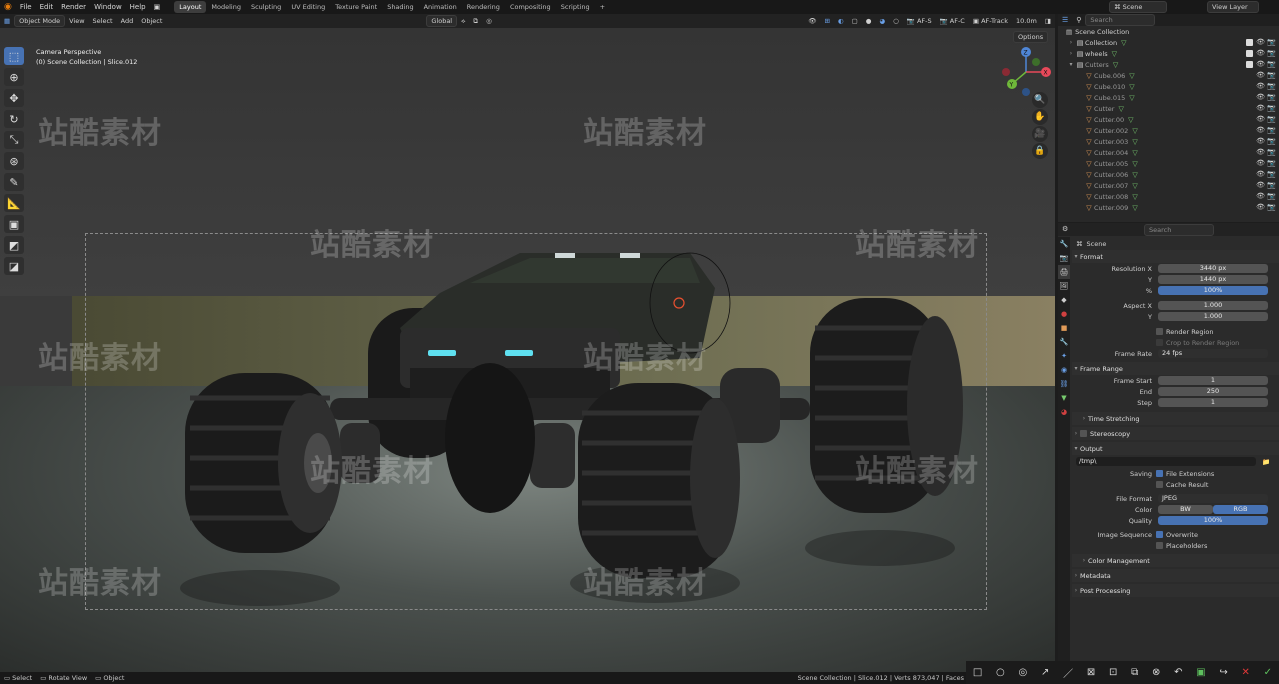 The width and height of the screenshot is (1279, 684). I want to click on scale-tool-icon: ⤡, so click(14, 140).